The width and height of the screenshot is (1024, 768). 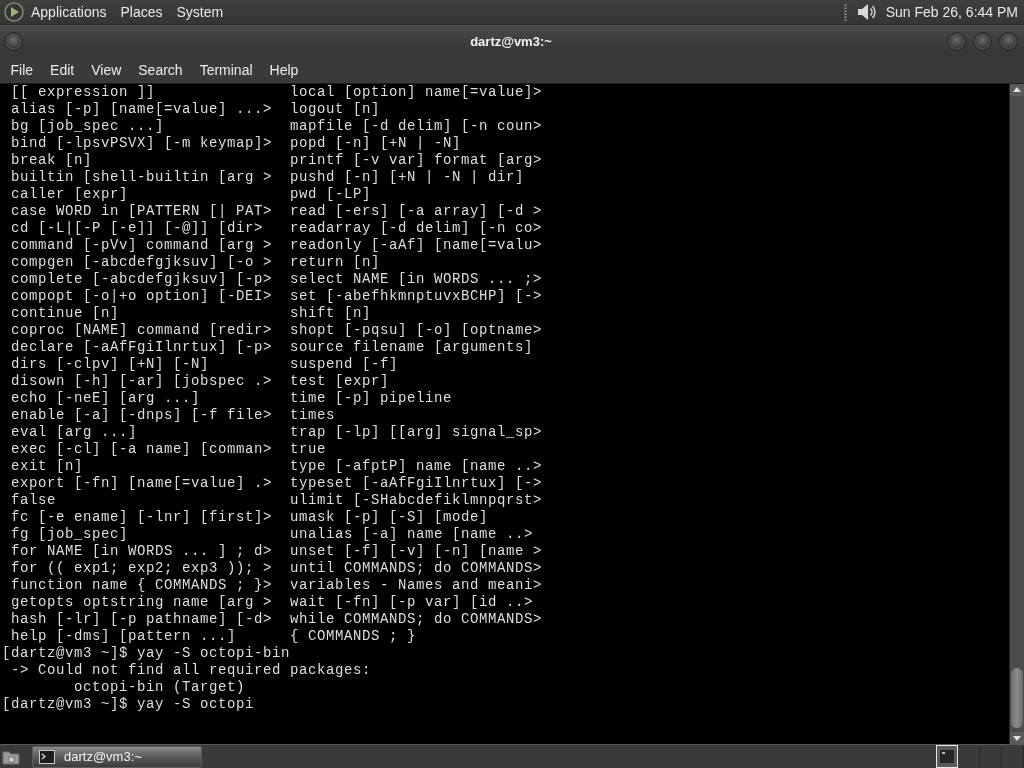 I want to click on terminal-line: octopi-bin (Target), so click(x=160, y=687).